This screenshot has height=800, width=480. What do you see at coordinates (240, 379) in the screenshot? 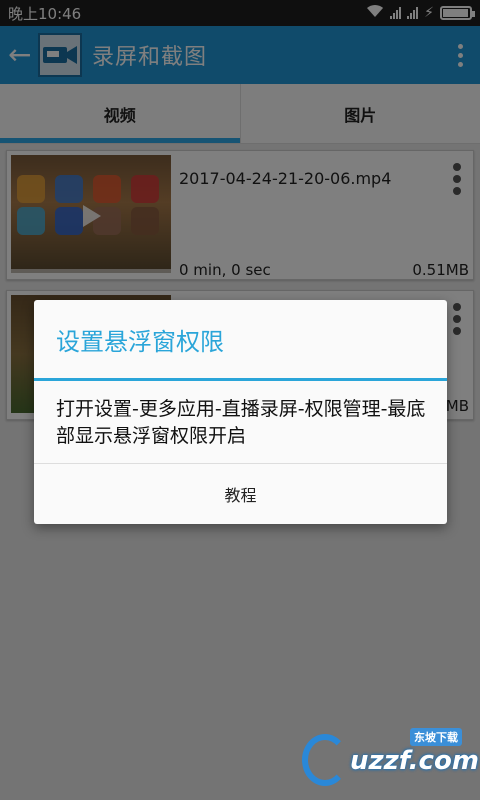
I see `dialog-divider` at bounding box center [240, 379].